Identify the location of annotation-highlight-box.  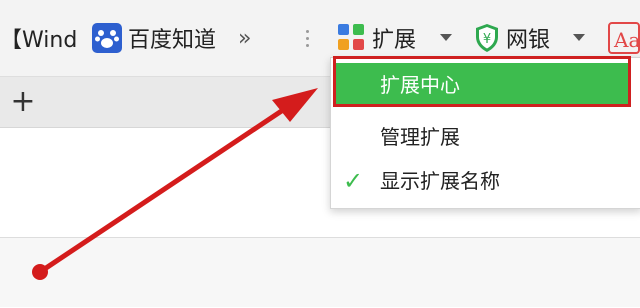
(482, 81).